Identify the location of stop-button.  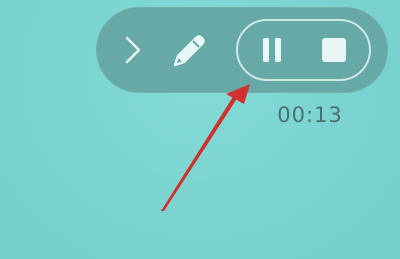
(334, 50).